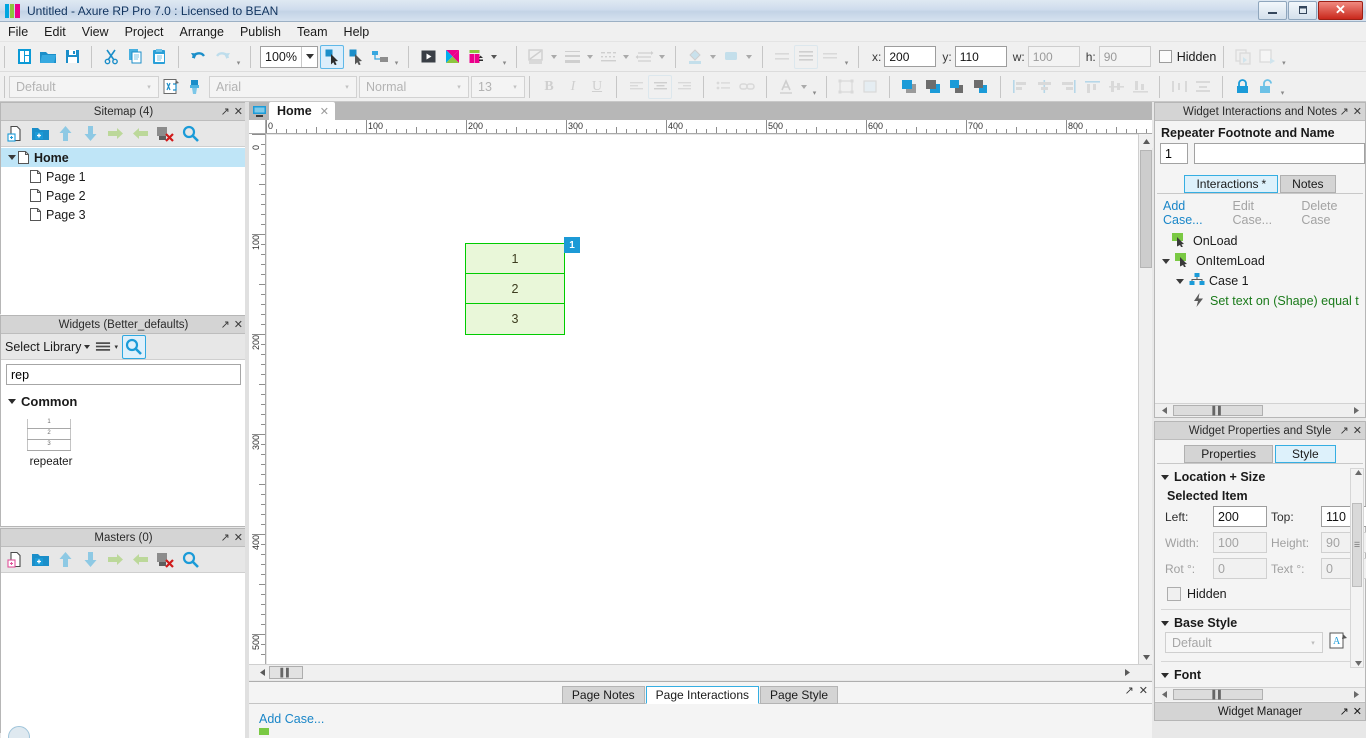  What do you see at coordinates (1124, 56) in the screenshot?
I see `h-input` at bounding box center [1124, 56].